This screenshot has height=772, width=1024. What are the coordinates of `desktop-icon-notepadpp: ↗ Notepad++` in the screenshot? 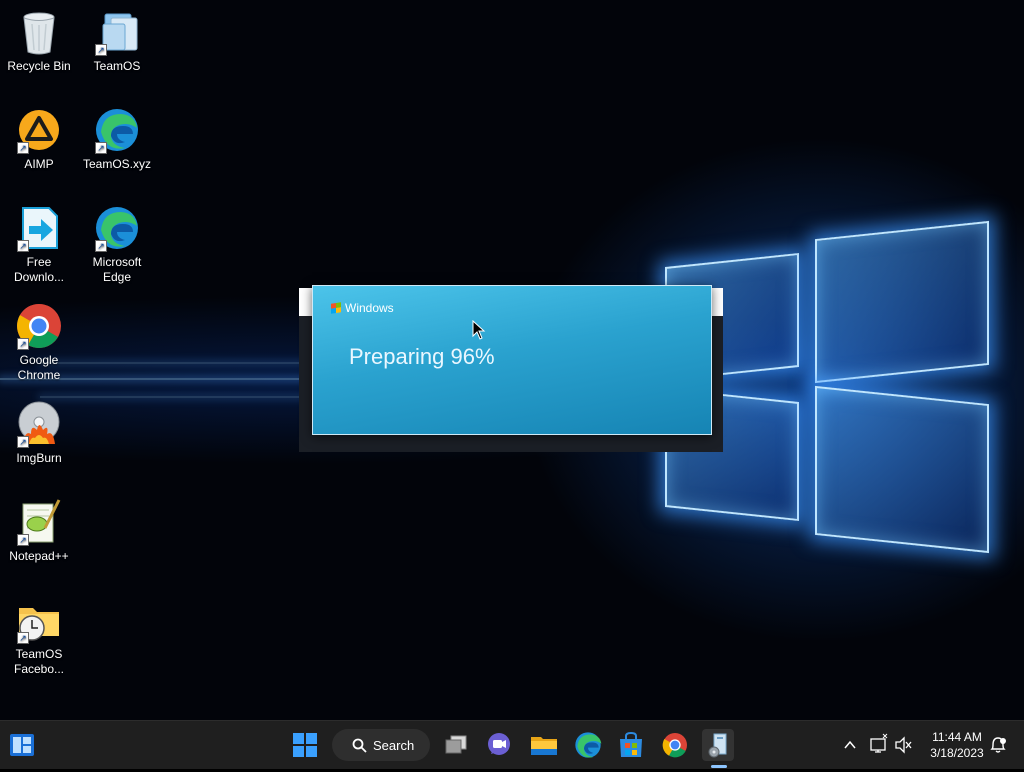 It's located at (39, 531).